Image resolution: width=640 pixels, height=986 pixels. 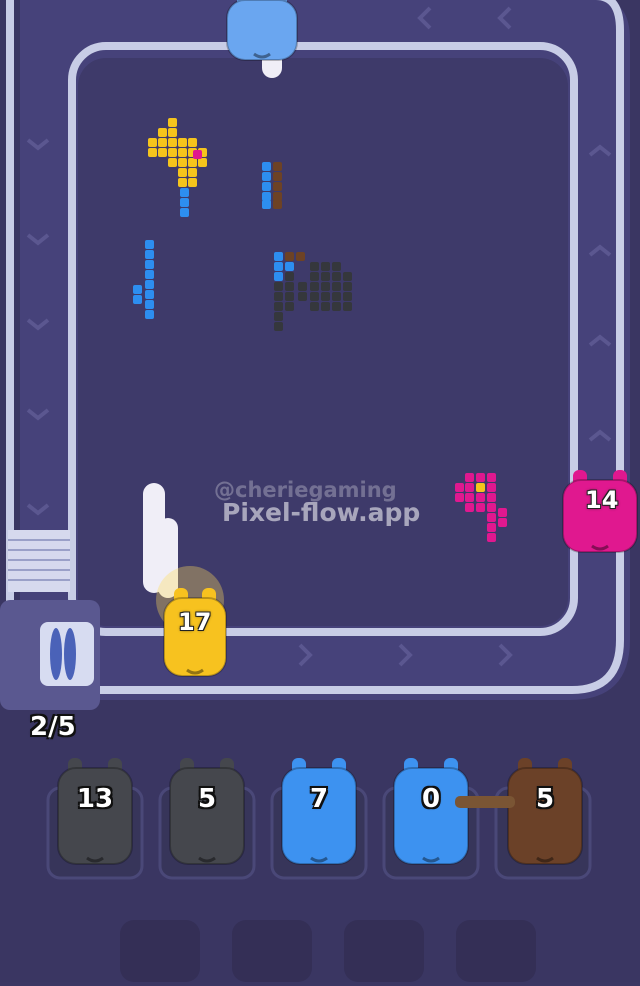 What do you see at coordinates (602, 500) in the screenshot?
I see `belt-shooter-magenta-count: 14` at bounding box center [602, 500].